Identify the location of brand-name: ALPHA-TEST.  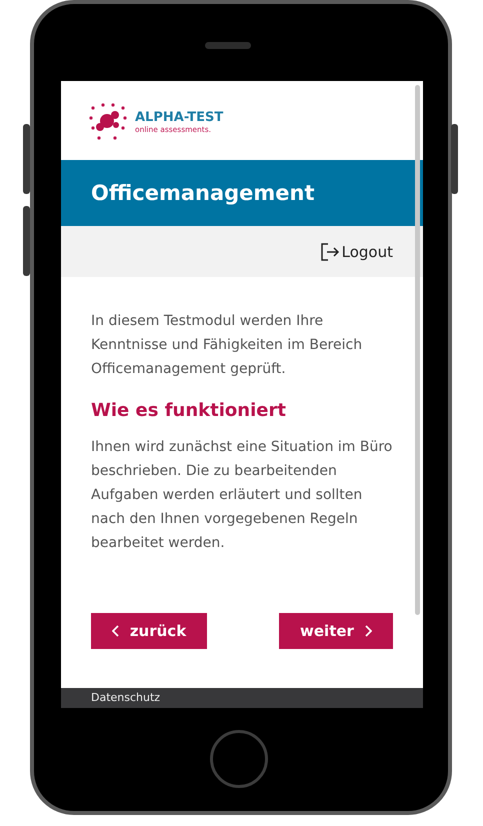
(179, 118).